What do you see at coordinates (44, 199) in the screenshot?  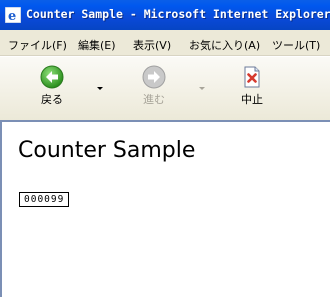 I see `counter-display: 000099` at bounding box center [44, 199].